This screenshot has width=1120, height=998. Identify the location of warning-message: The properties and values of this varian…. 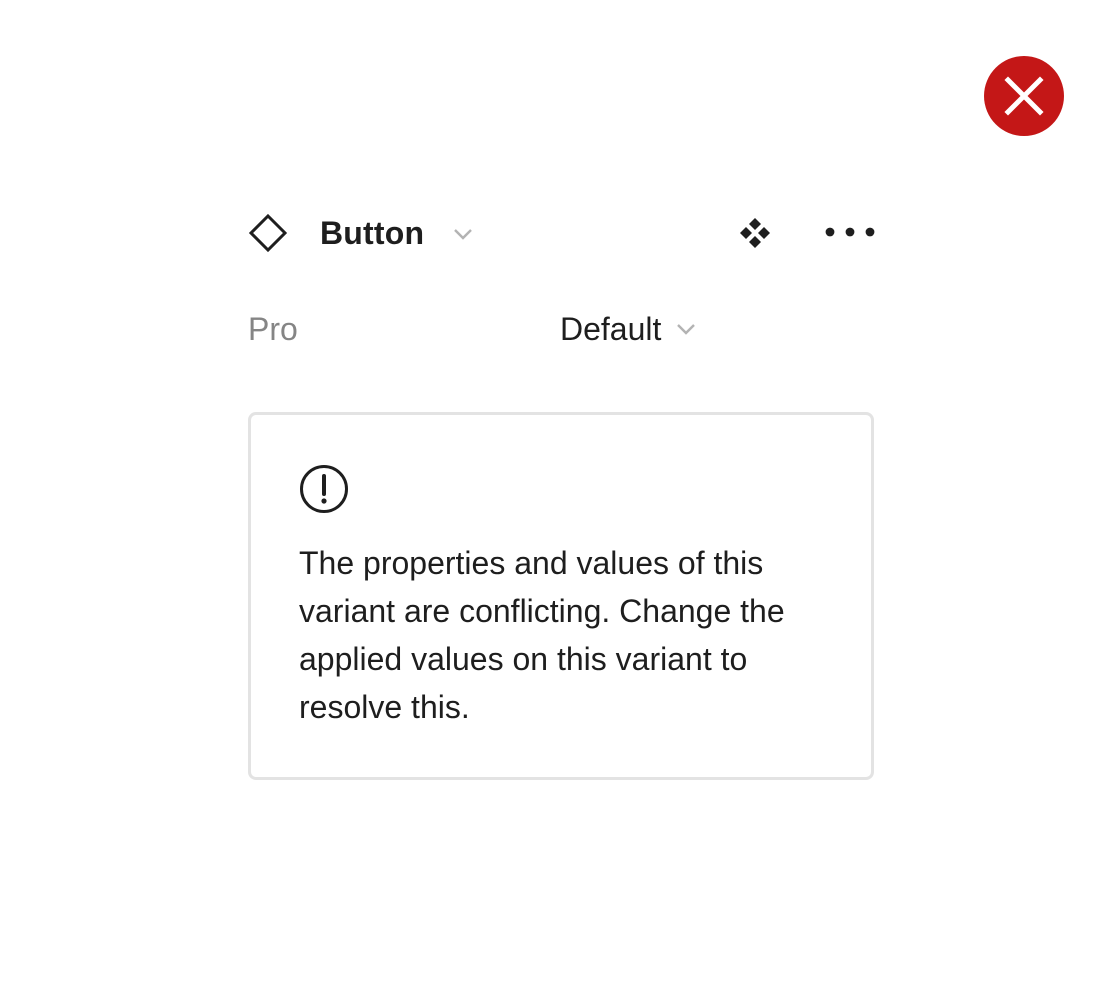
(542, 635).